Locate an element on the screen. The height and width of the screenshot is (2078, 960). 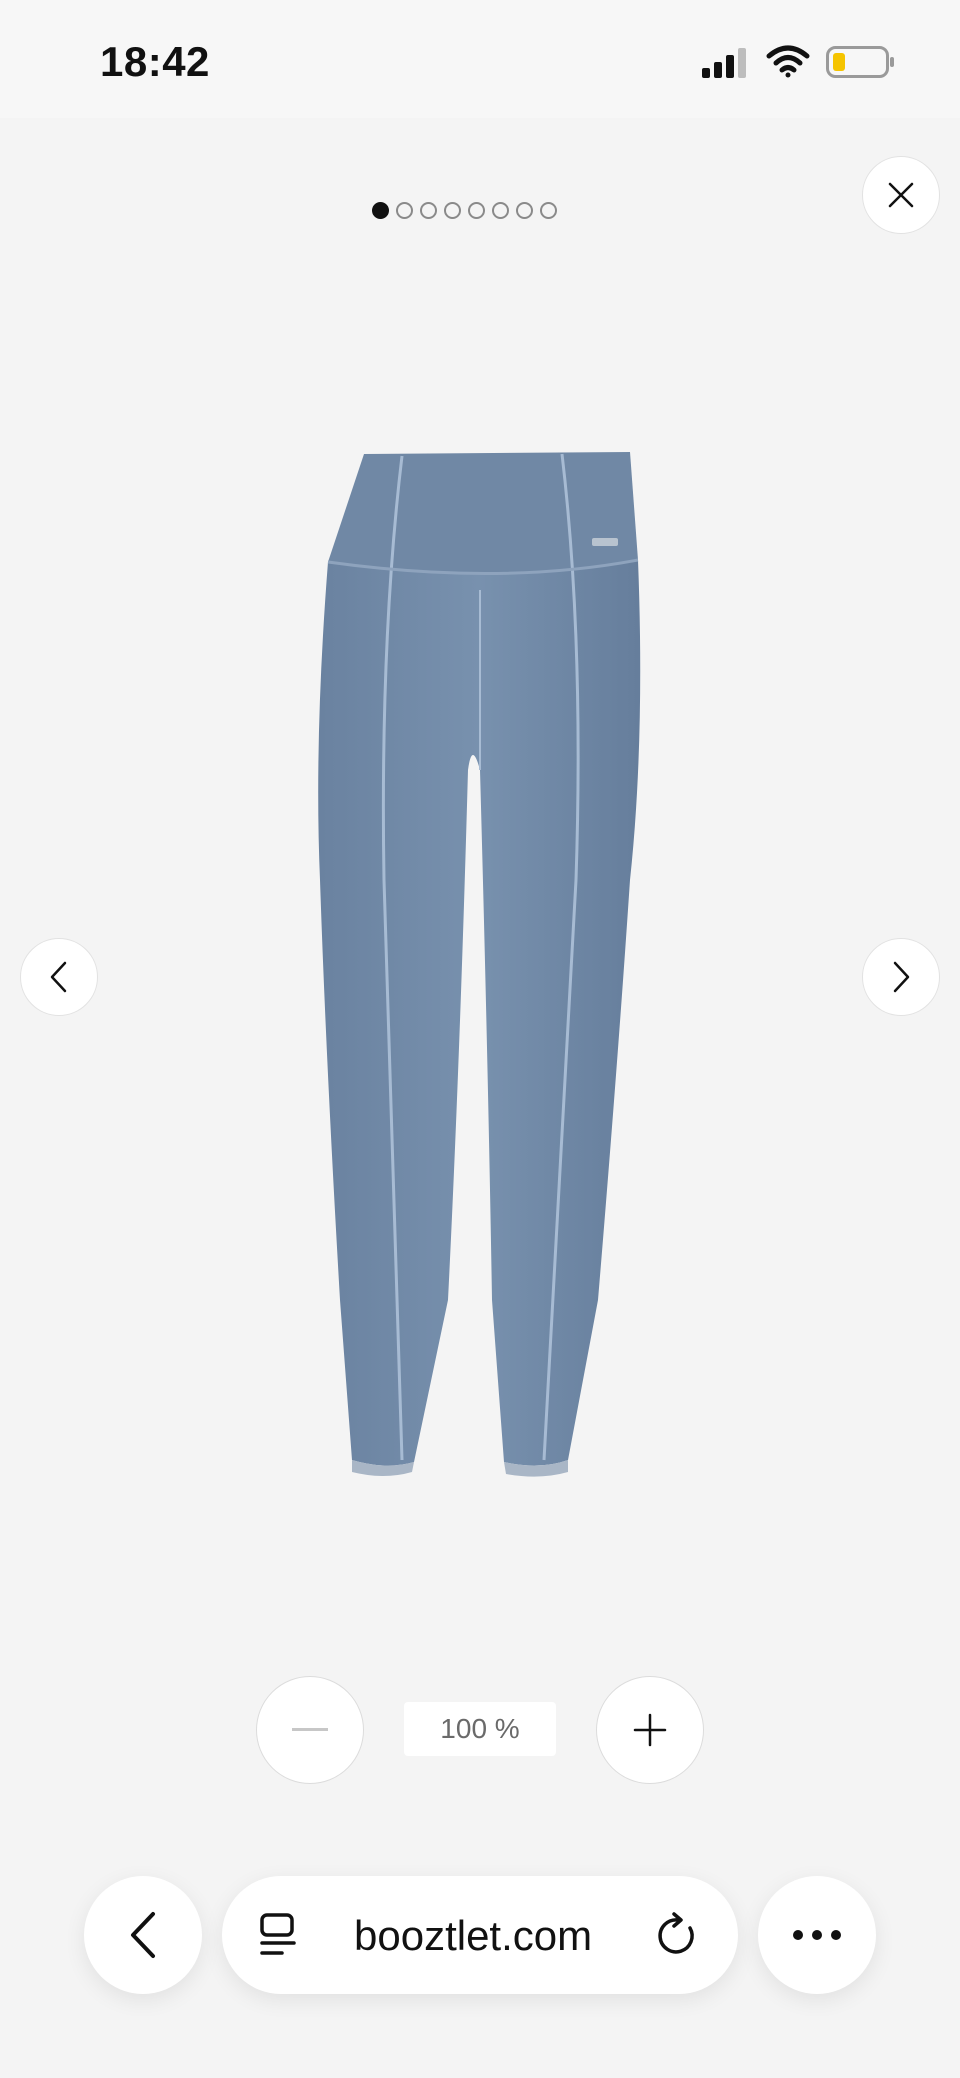
previous-image-button is located at coordinates (59, 977).